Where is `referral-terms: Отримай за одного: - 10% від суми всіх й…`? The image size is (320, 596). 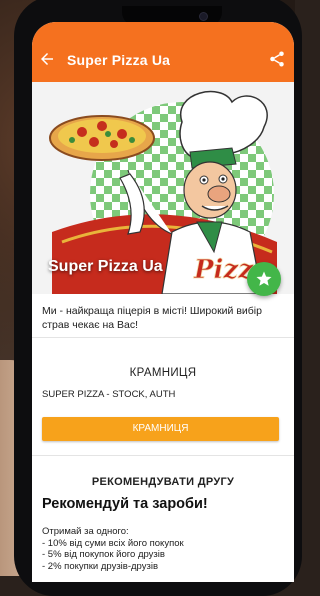
referral-terms: Отримай за одного: - 10% від суми всіх й… is located at coordinates (113, 549).